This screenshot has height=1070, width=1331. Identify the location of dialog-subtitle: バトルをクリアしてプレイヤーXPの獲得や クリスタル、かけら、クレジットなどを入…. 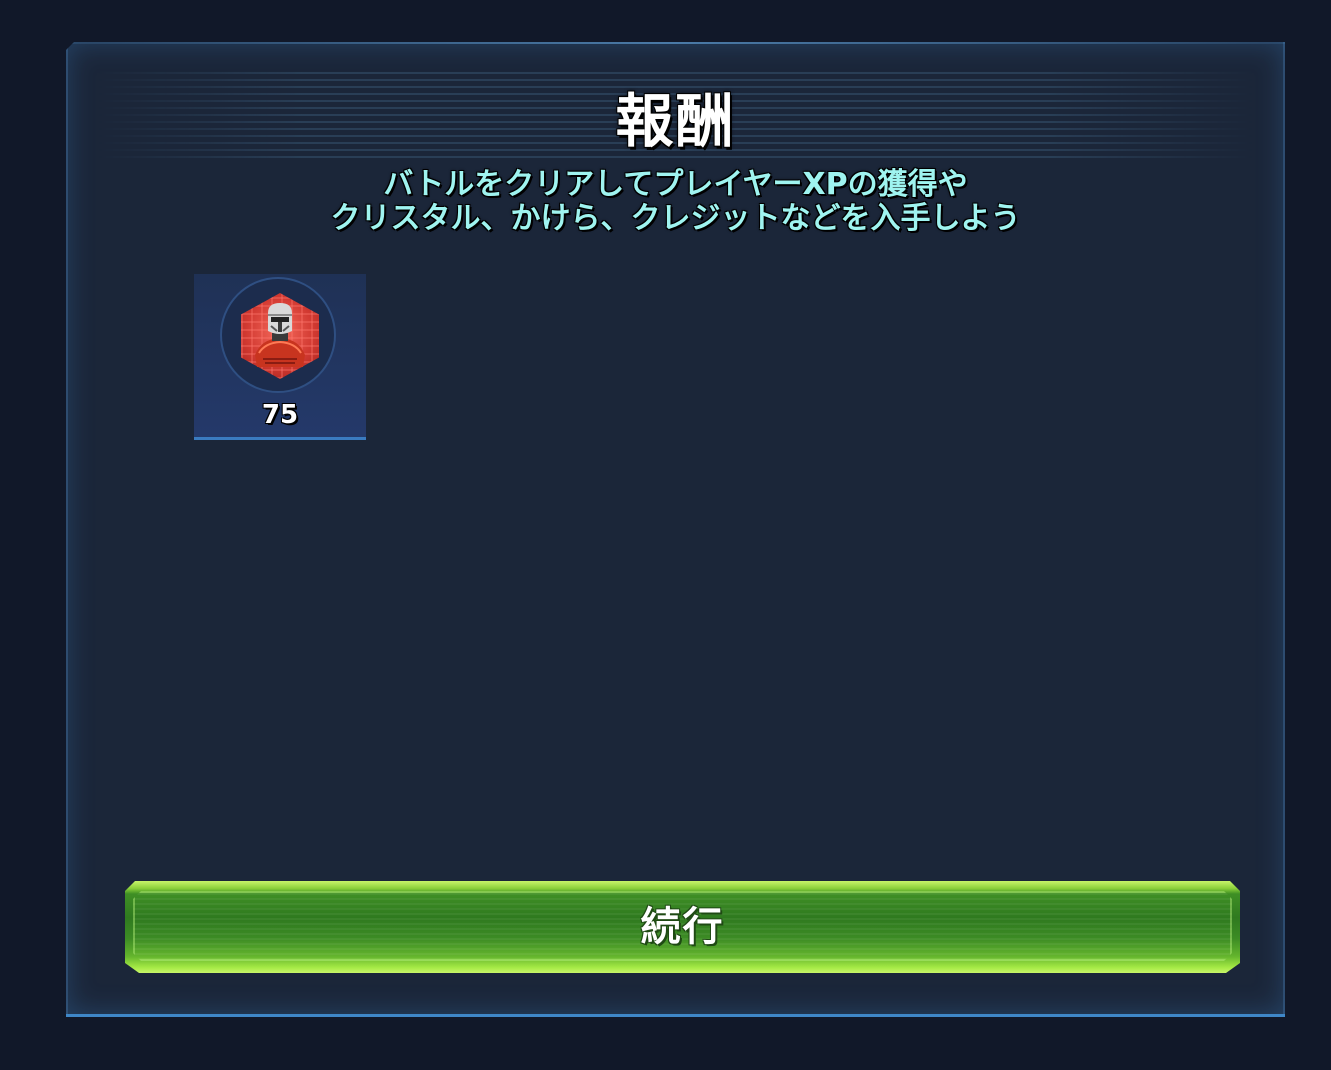
(675, 202).